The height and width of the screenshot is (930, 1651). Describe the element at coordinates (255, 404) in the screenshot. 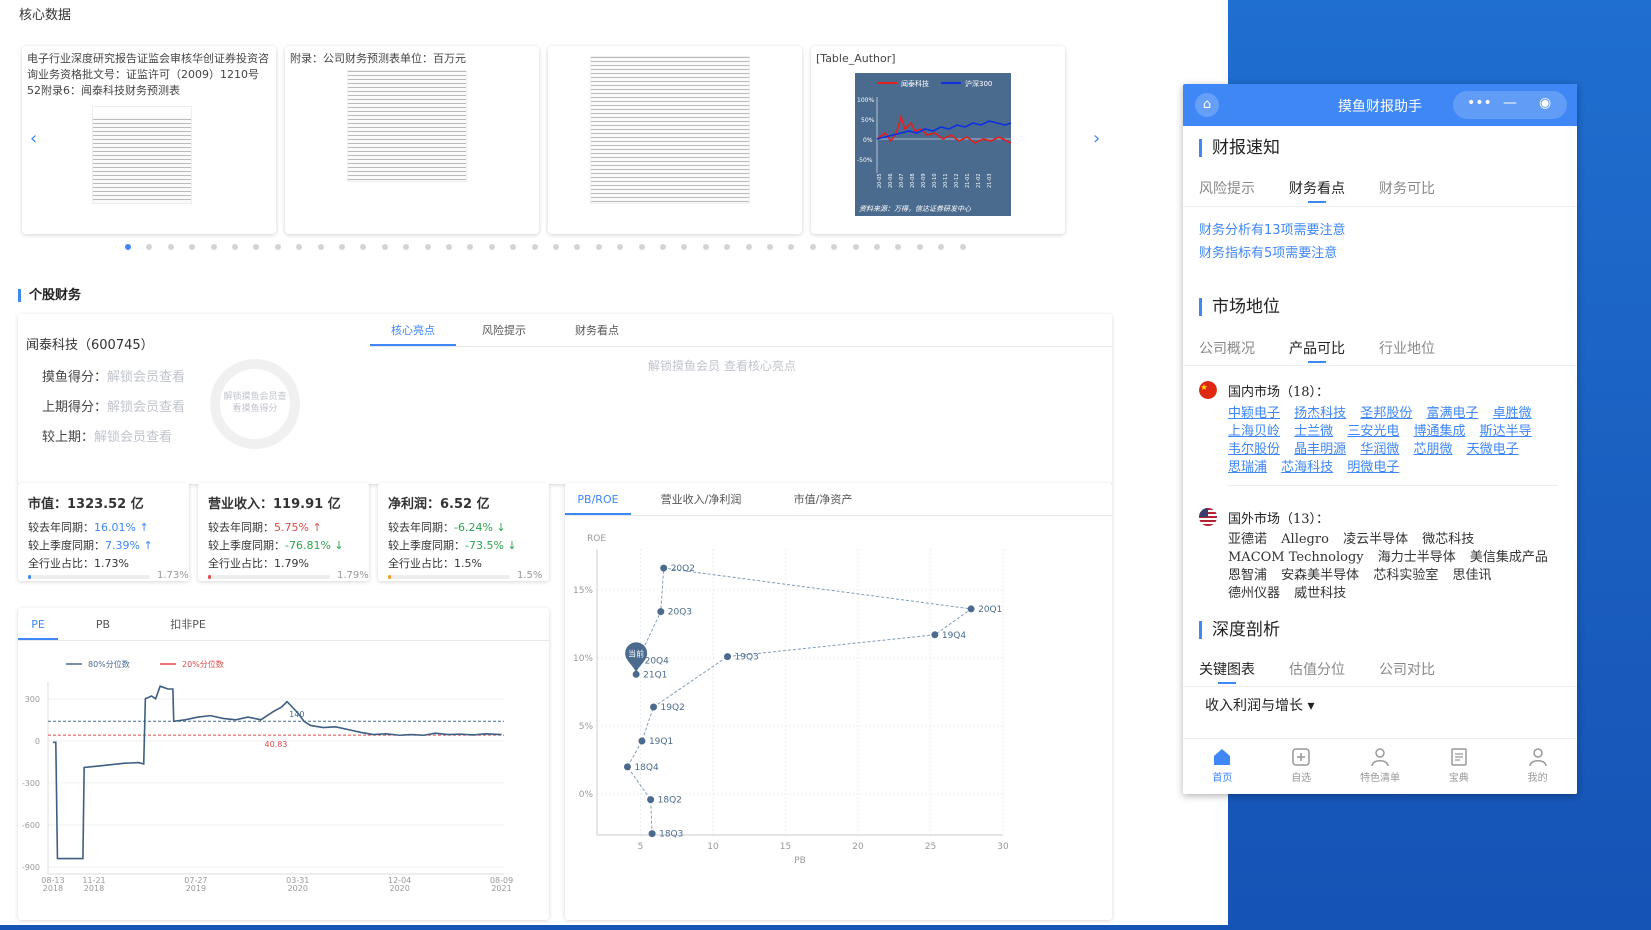

I see `score-ring: 解锁摸鱼会员查看摸鱼得分` at that location.